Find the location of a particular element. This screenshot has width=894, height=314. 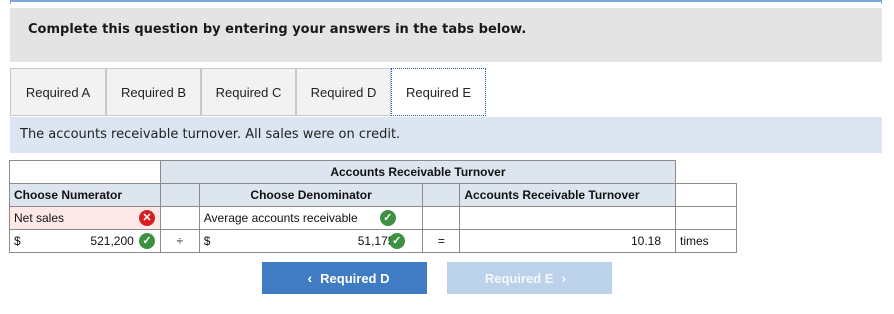

result-header: Accounts Receivable Turnover is located at coordinates (568, 195).